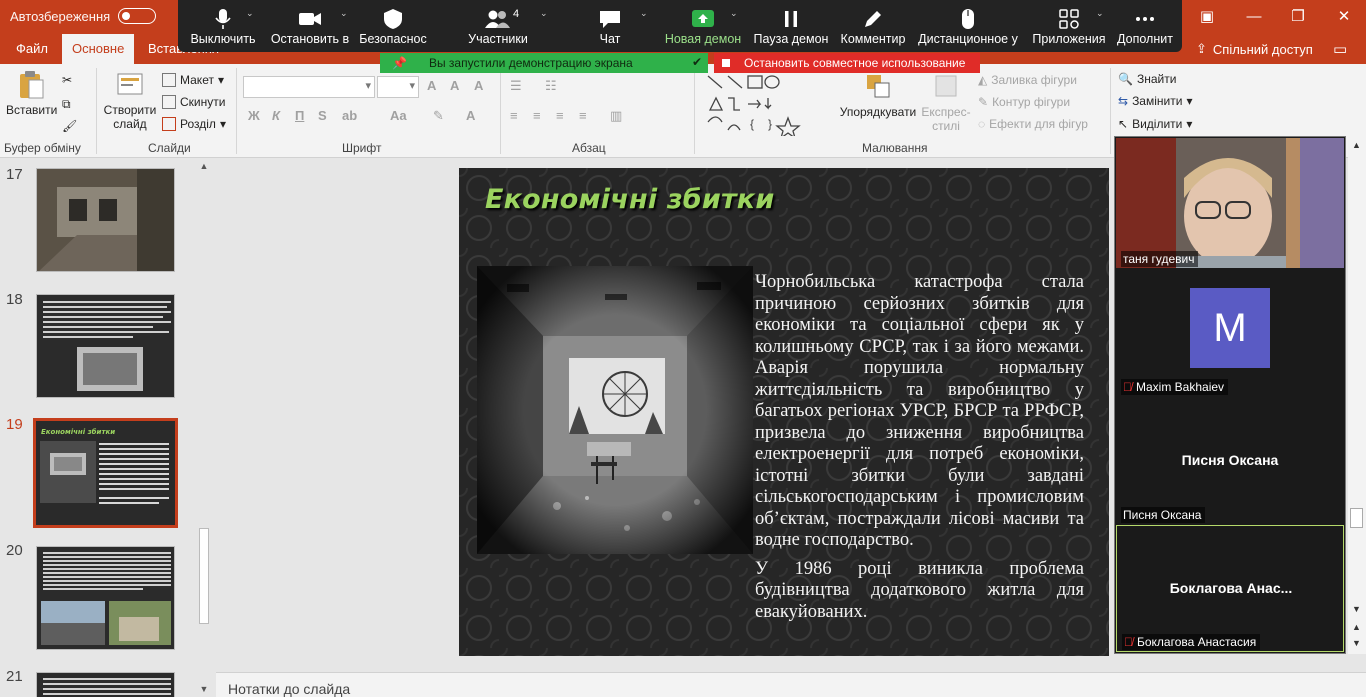 Image resolution: width=1366 pixels, height=697 pixels. Describe the element at coordinates (514, 115) in the screenshot. I see `align-left-icon: ≡` at that location.